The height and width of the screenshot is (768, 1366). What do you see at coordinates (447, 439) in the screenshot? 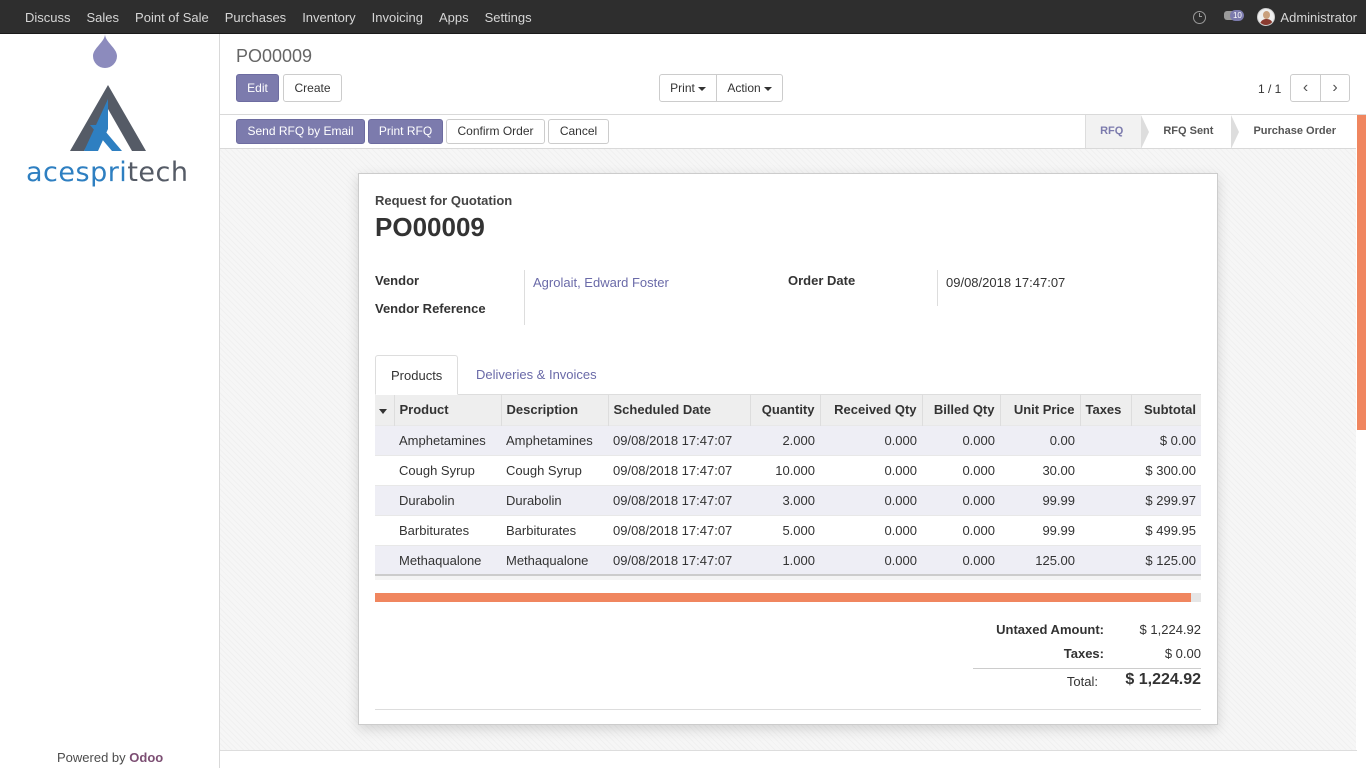
I see `cell-product: Amphetamines` at bounding box center [447, 439].